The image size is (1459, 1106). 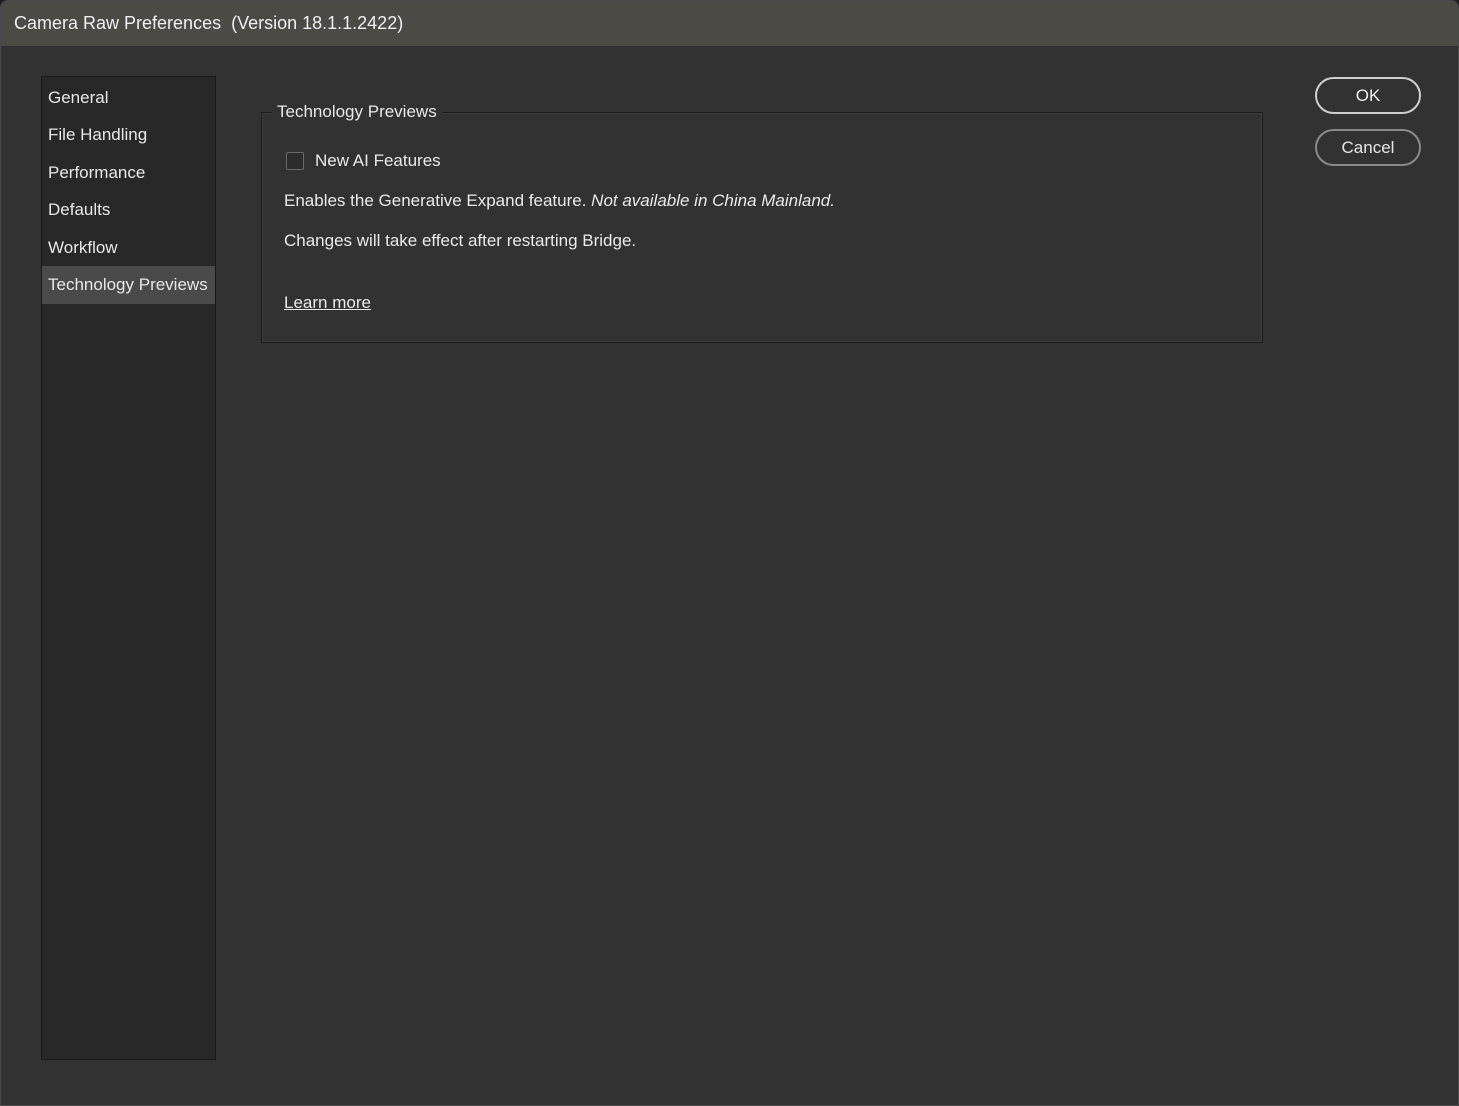 What do you see at coordinates (128, 173) in the screenshot?
I see `sidebar-item-performance: Performance` at bounding box center [128, 173].